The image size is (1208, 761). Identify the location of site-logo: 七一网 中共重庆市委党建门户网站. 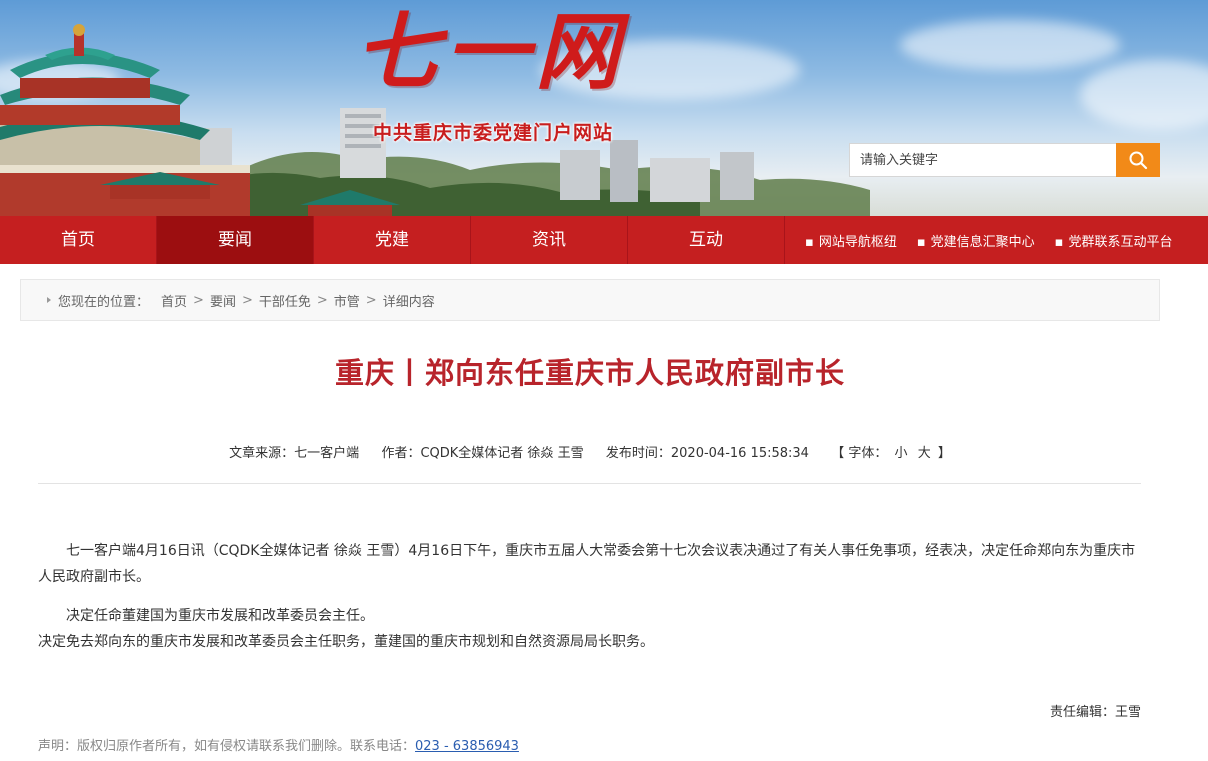
(505, 73).